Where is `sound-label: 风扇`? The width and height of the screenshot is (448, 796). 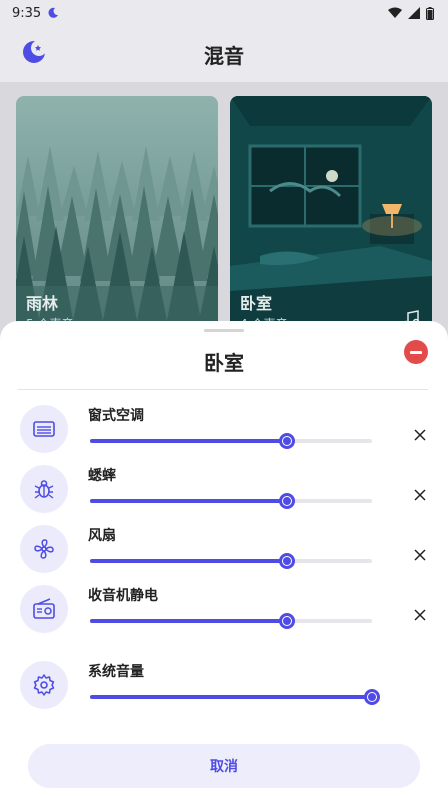
sound-label: 风扇 is located at coordinates (102, 536).